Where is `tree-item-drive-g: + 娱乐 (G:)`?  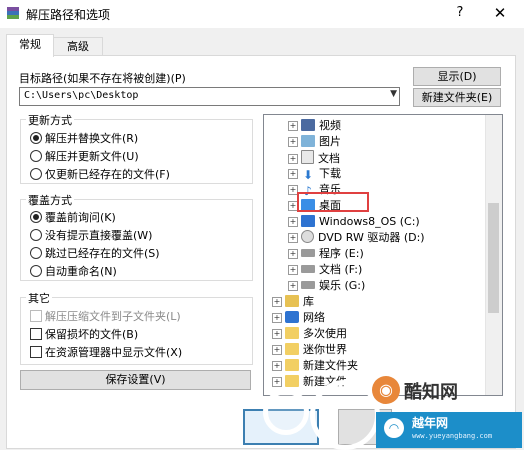
tree-item-drive-g: + 娱乐 (G:) is located at coordinates (326, 286).